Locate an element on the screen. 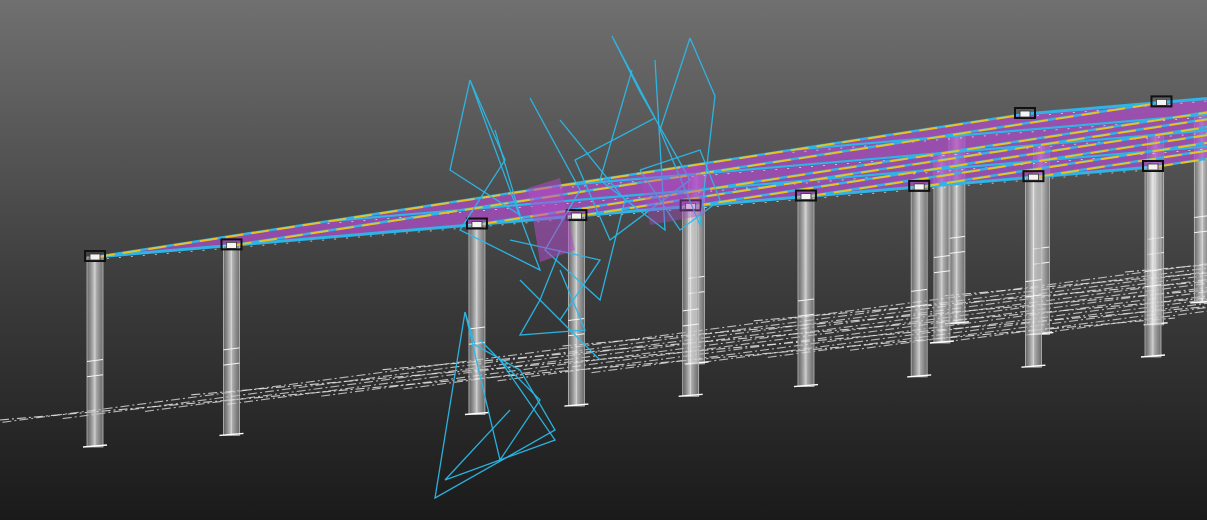 The height and width of the screenshot is (520, 1207). deformed-slab-patch is located at coordinates (672, 195).